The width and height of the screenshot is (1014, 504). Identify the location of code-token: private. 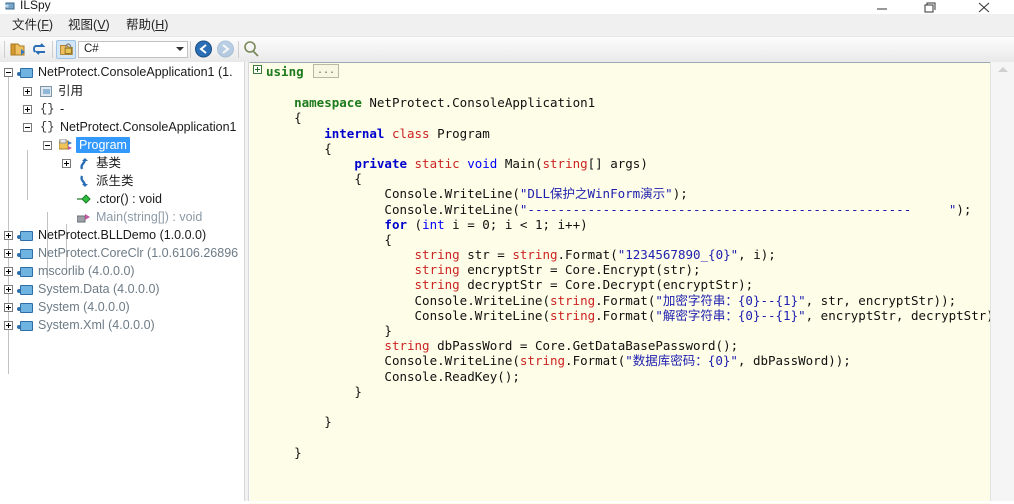
(384, 163).